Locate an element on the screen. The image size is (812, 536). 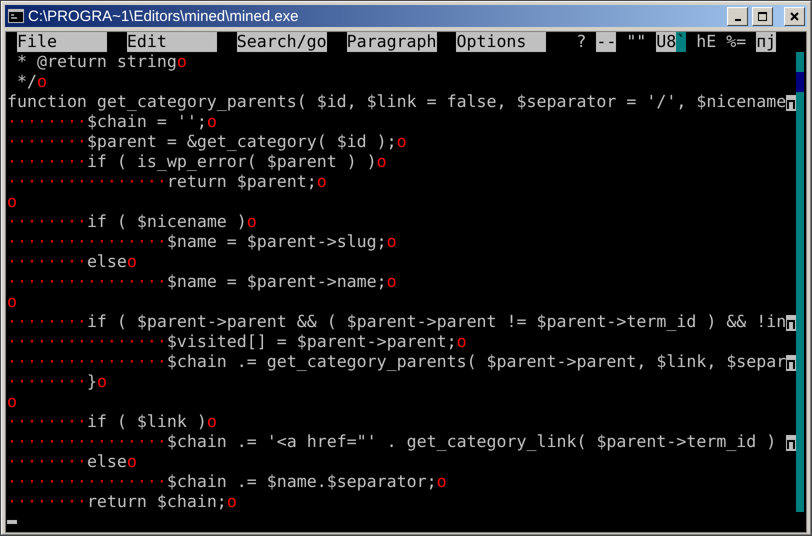
menu-item: Edit is located at coordinates (171, 42).